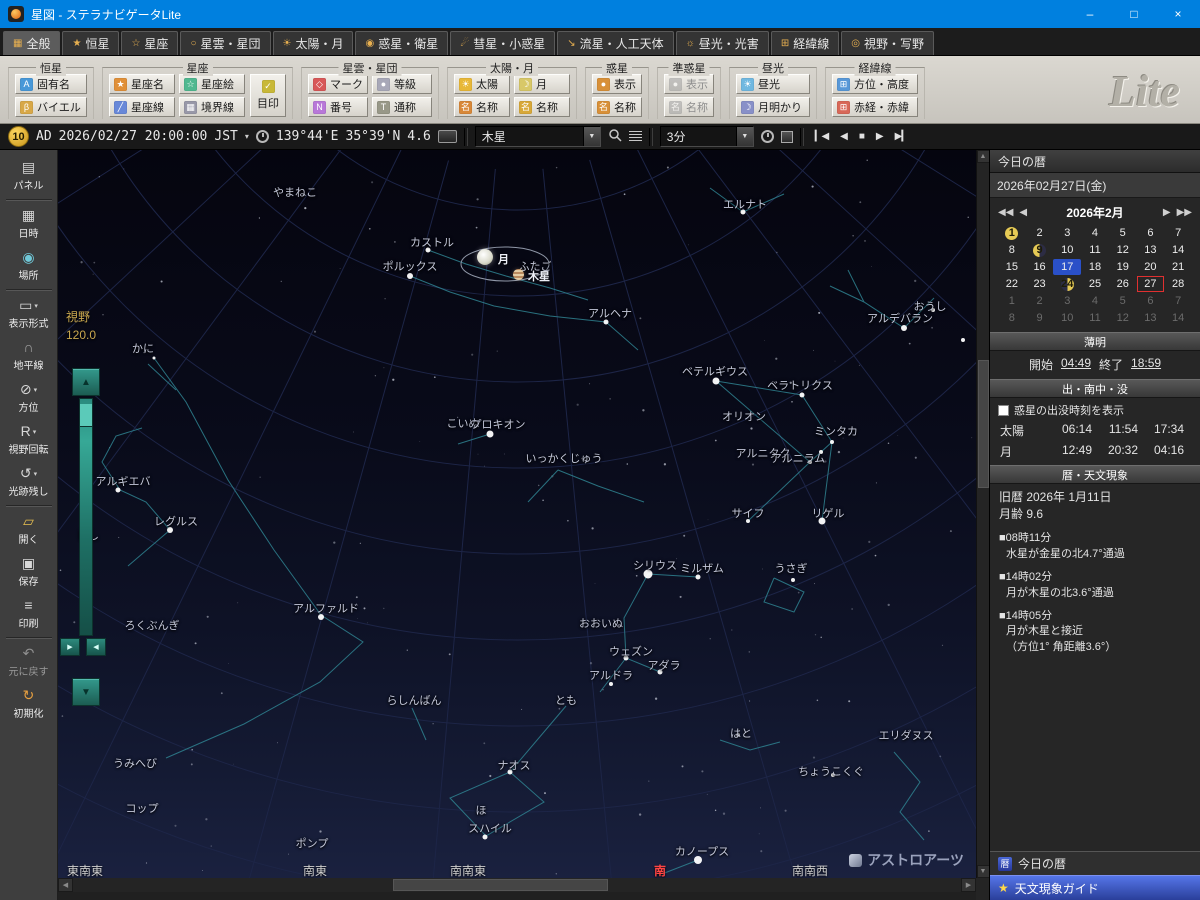  I want to click on close-button: ×, so click(1178, 14).